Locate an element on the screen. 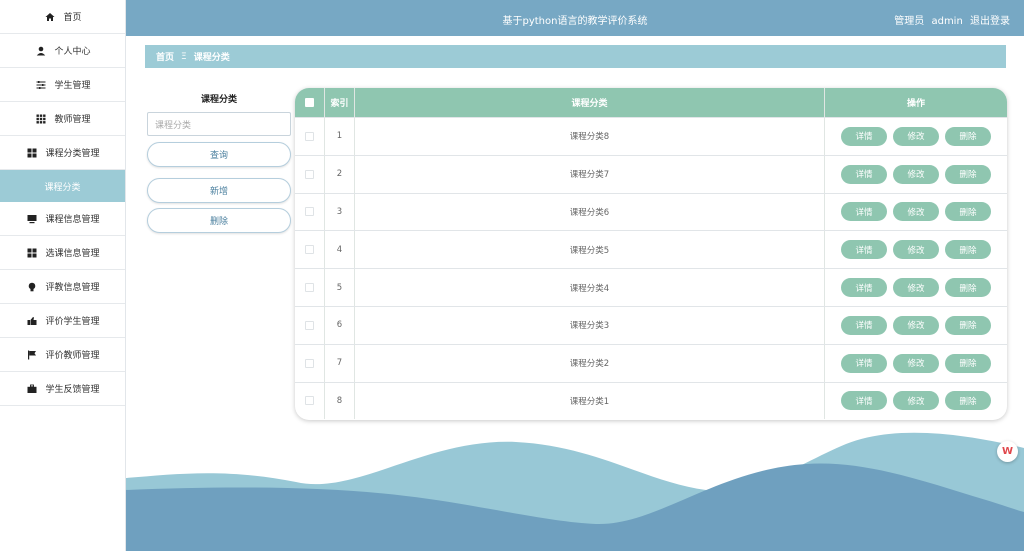 The image size is (1024, 551). table-row: 2 课程分类7 详情 修改 删除 is located at coordinates (651, 173).